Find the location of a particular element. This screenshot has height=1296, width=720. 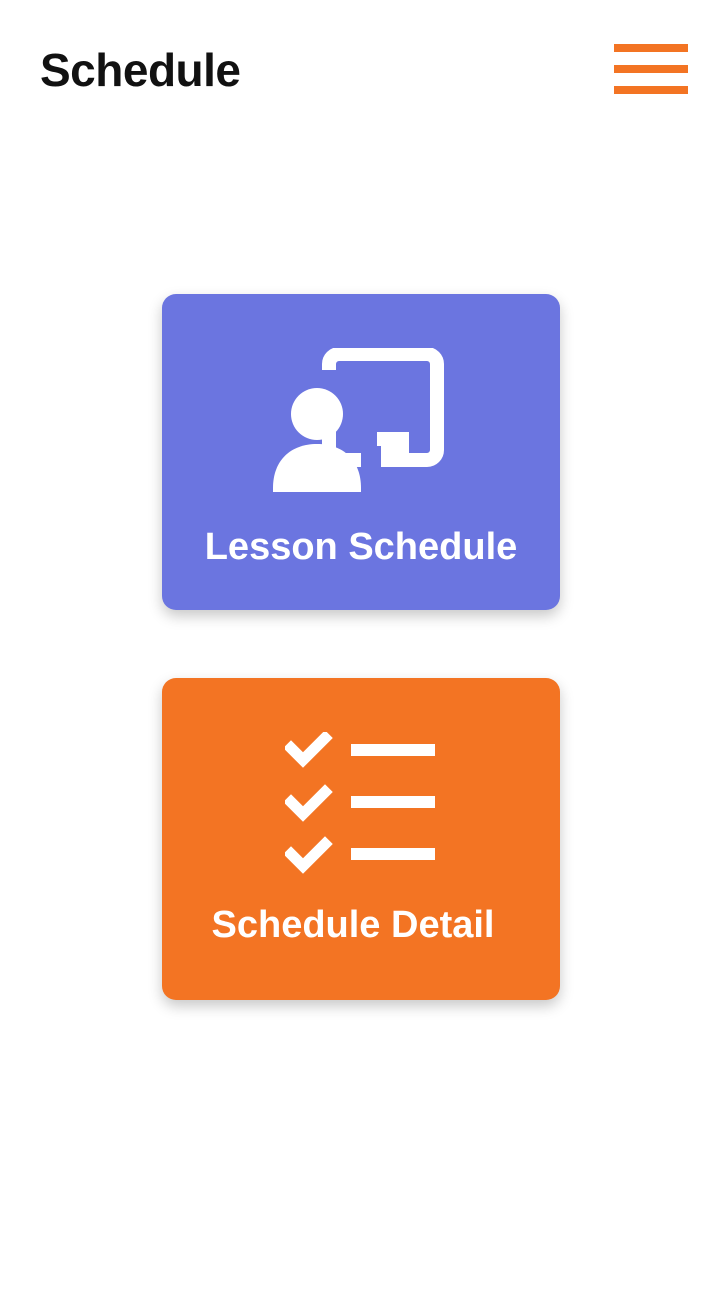

page-title: Schedule is located at coordinates (140, 70).